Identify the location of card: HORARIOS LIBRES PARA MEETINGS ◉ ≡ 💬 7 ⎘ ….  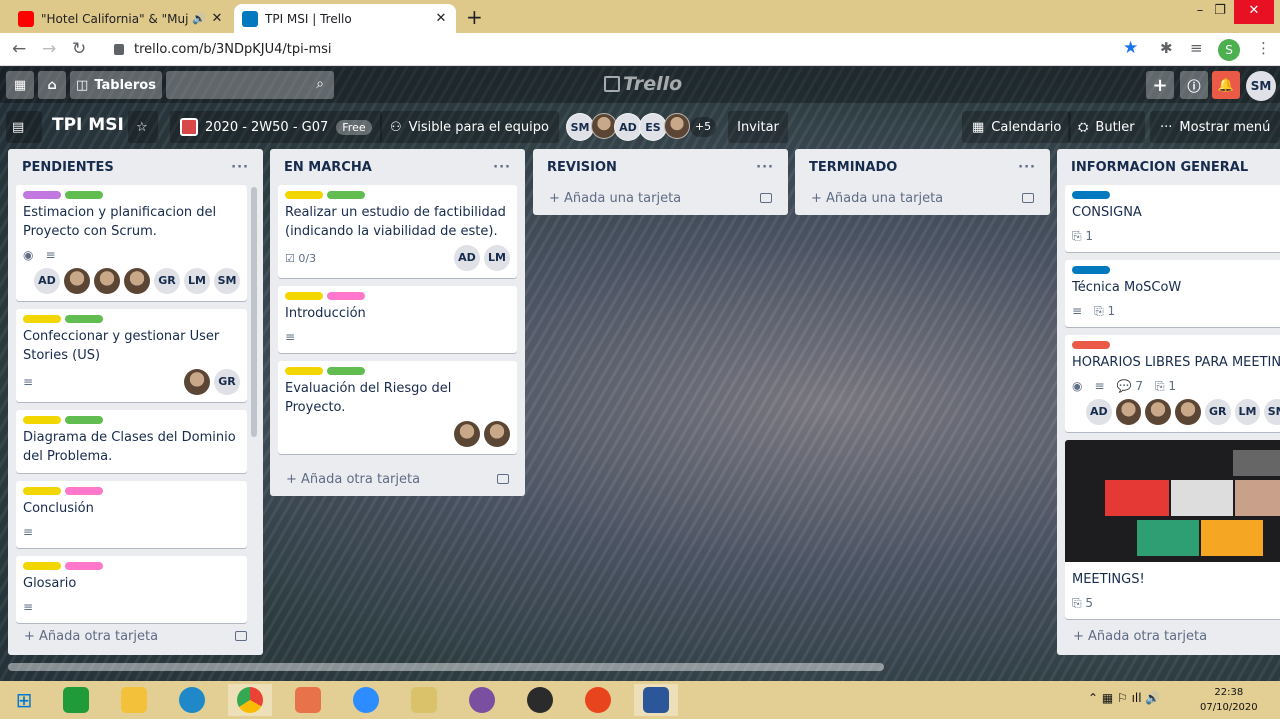
(1172, 383).